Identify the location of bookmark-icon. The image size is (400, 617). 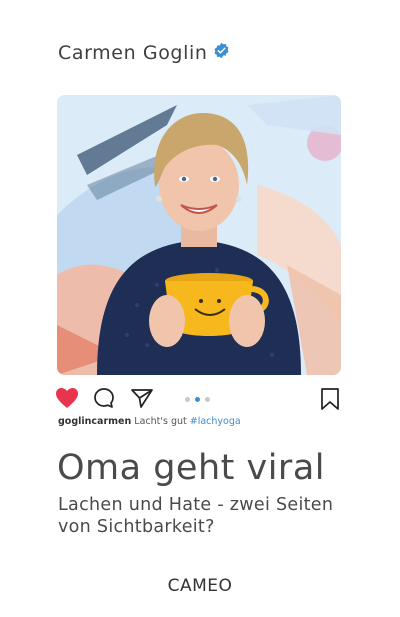
(330, 401).